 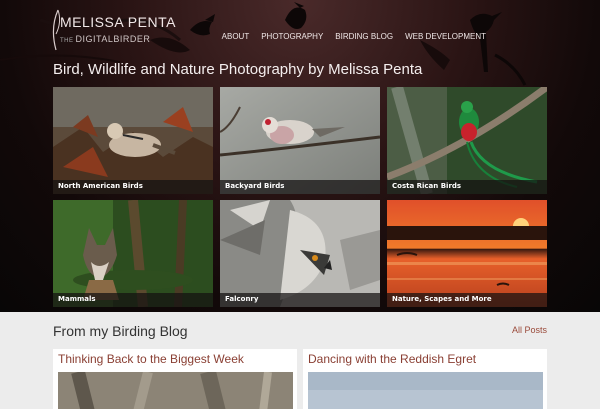 I want to click on all-posts-link: All Posts, so click(x=529, y=330).